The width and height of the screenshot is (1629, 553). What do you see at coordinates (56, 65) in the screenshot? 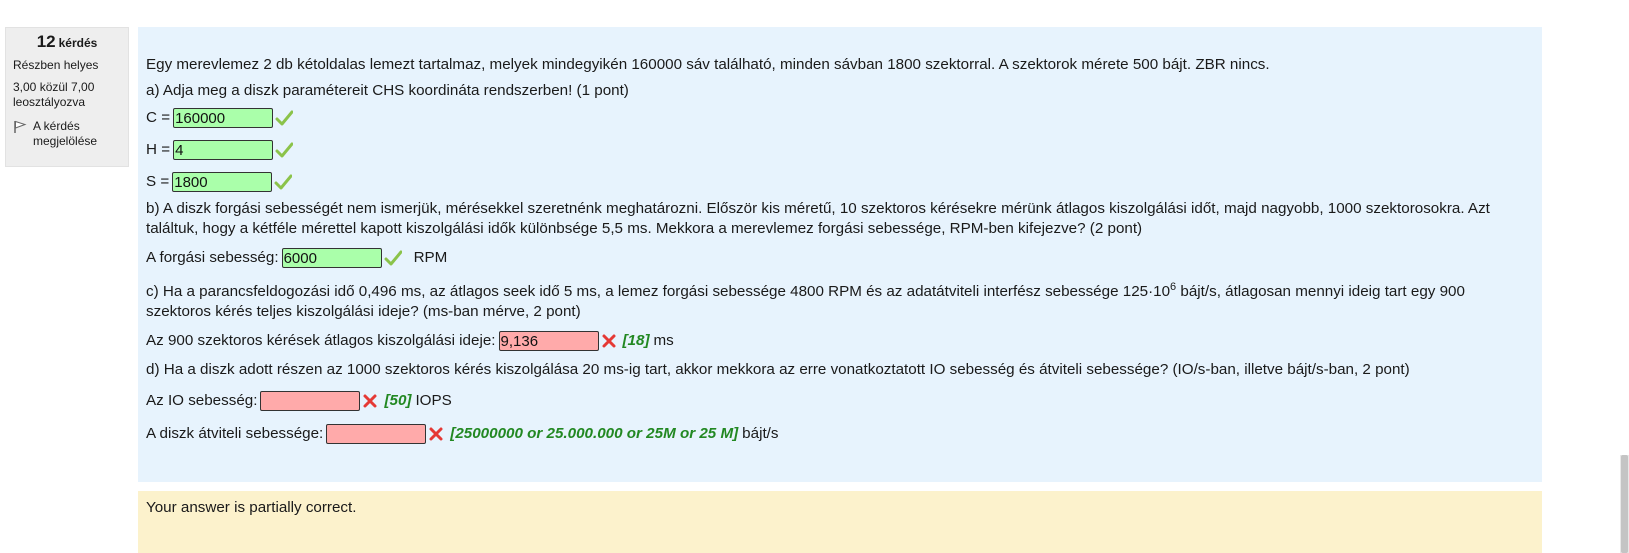
I see `question-state: Részben helyes` at bounding box center [56, 65].